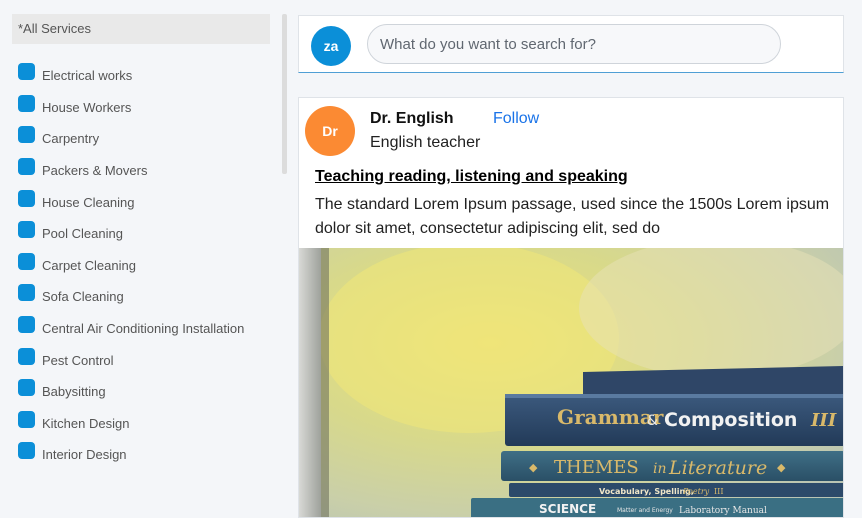  Describe the element at coordinates (144, 76) in the screenshot. I see `service-item: Electrical works` at that location.